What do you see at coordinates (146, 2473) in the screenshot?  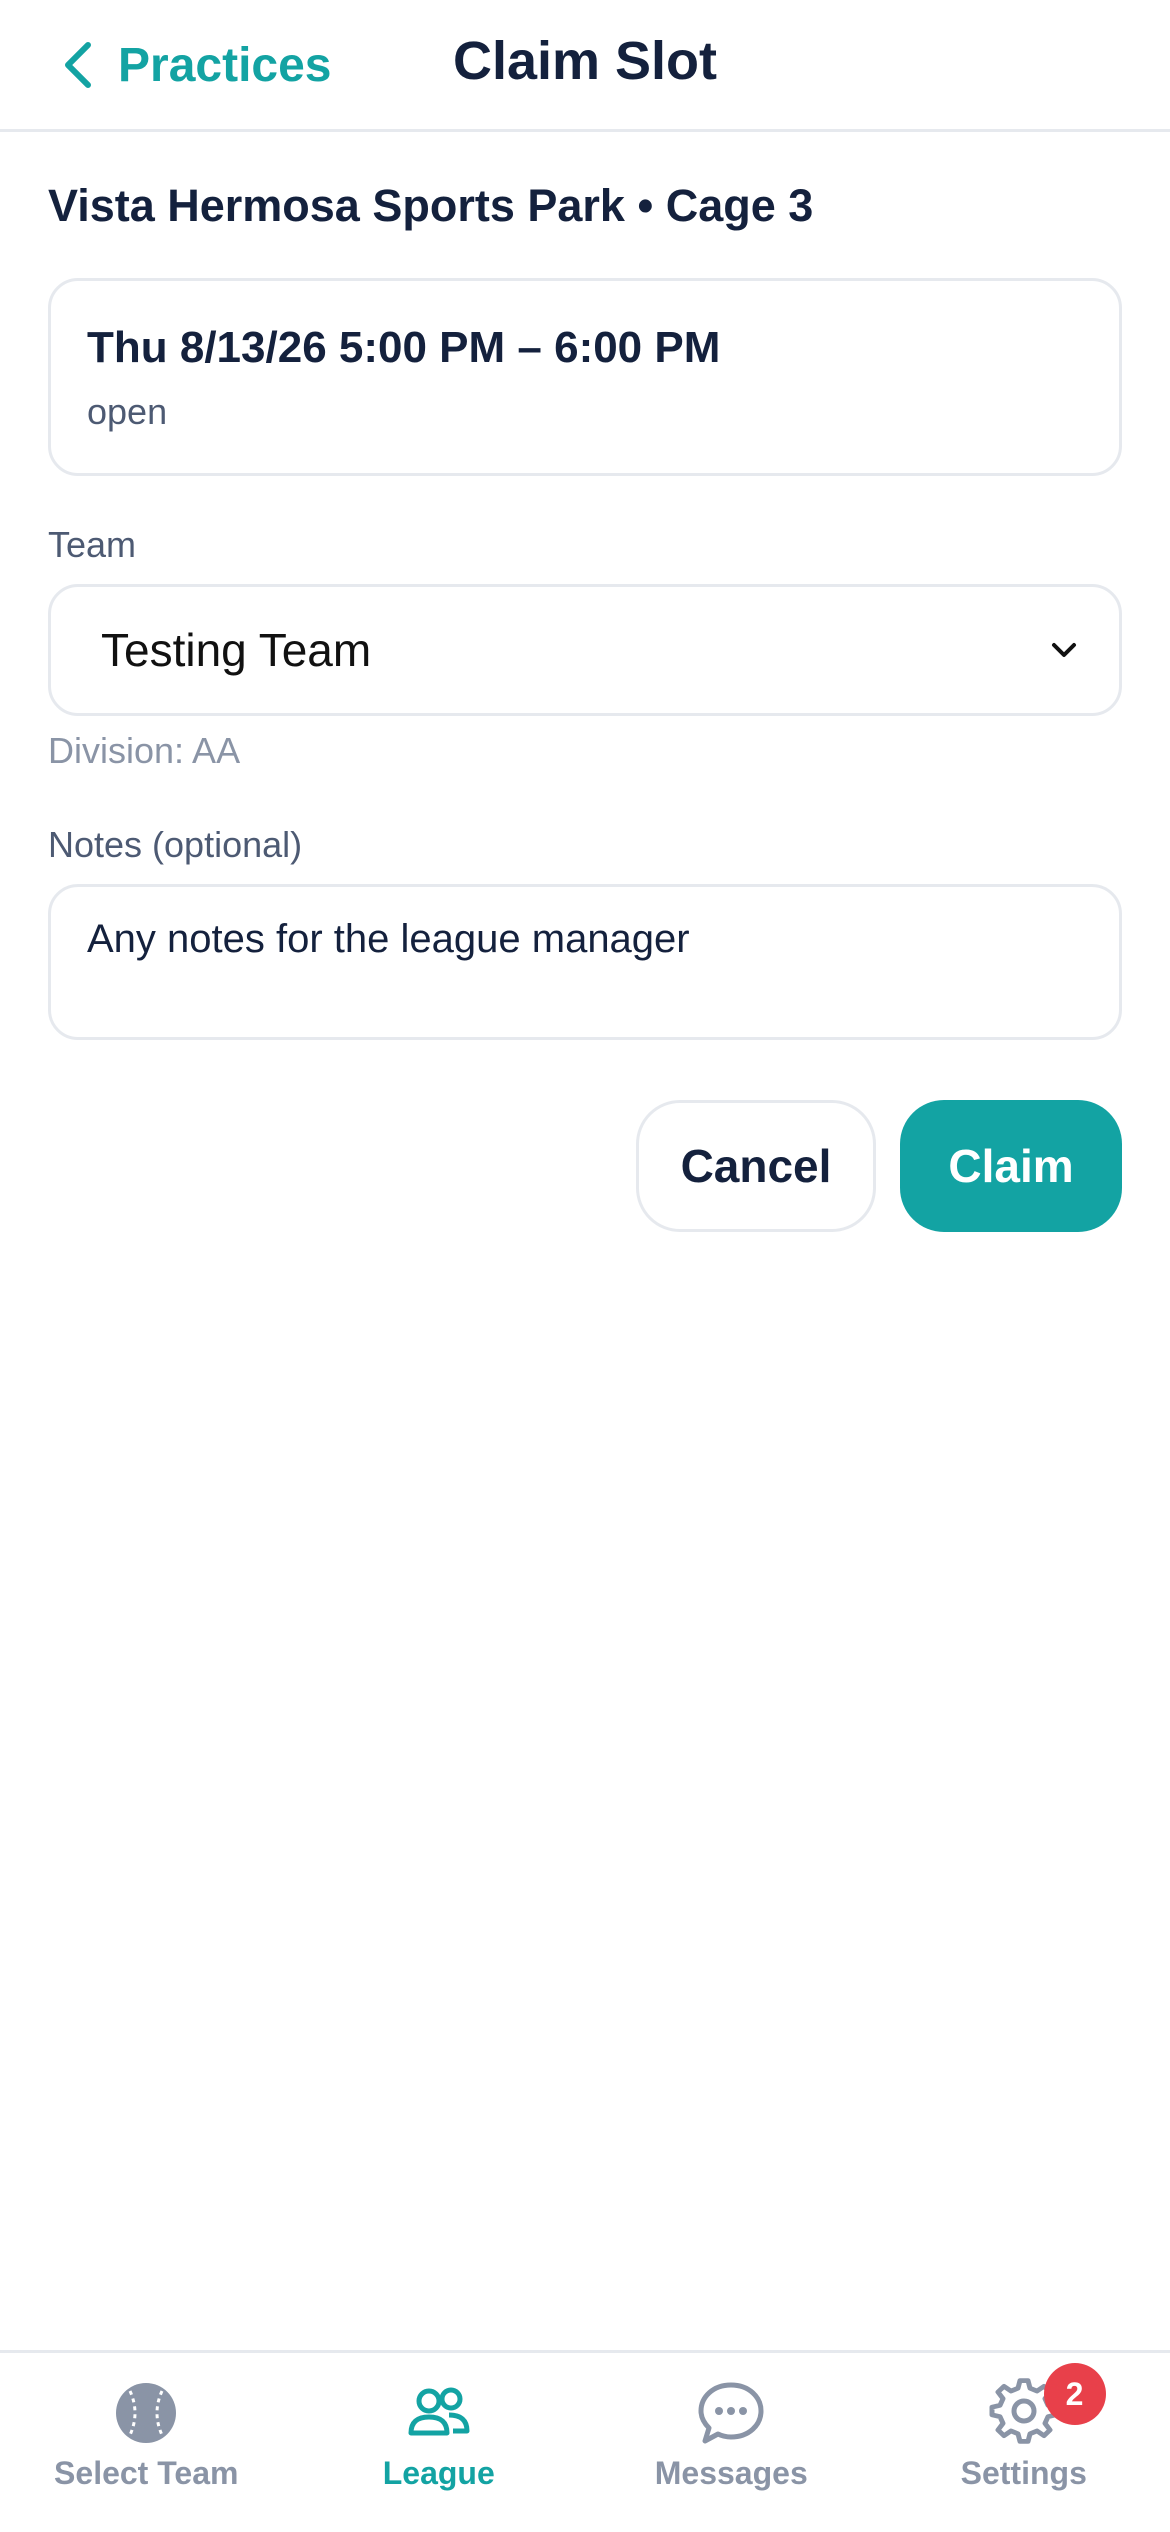 I see `tab-label: Select Team` at bounding box center [146, 2473].